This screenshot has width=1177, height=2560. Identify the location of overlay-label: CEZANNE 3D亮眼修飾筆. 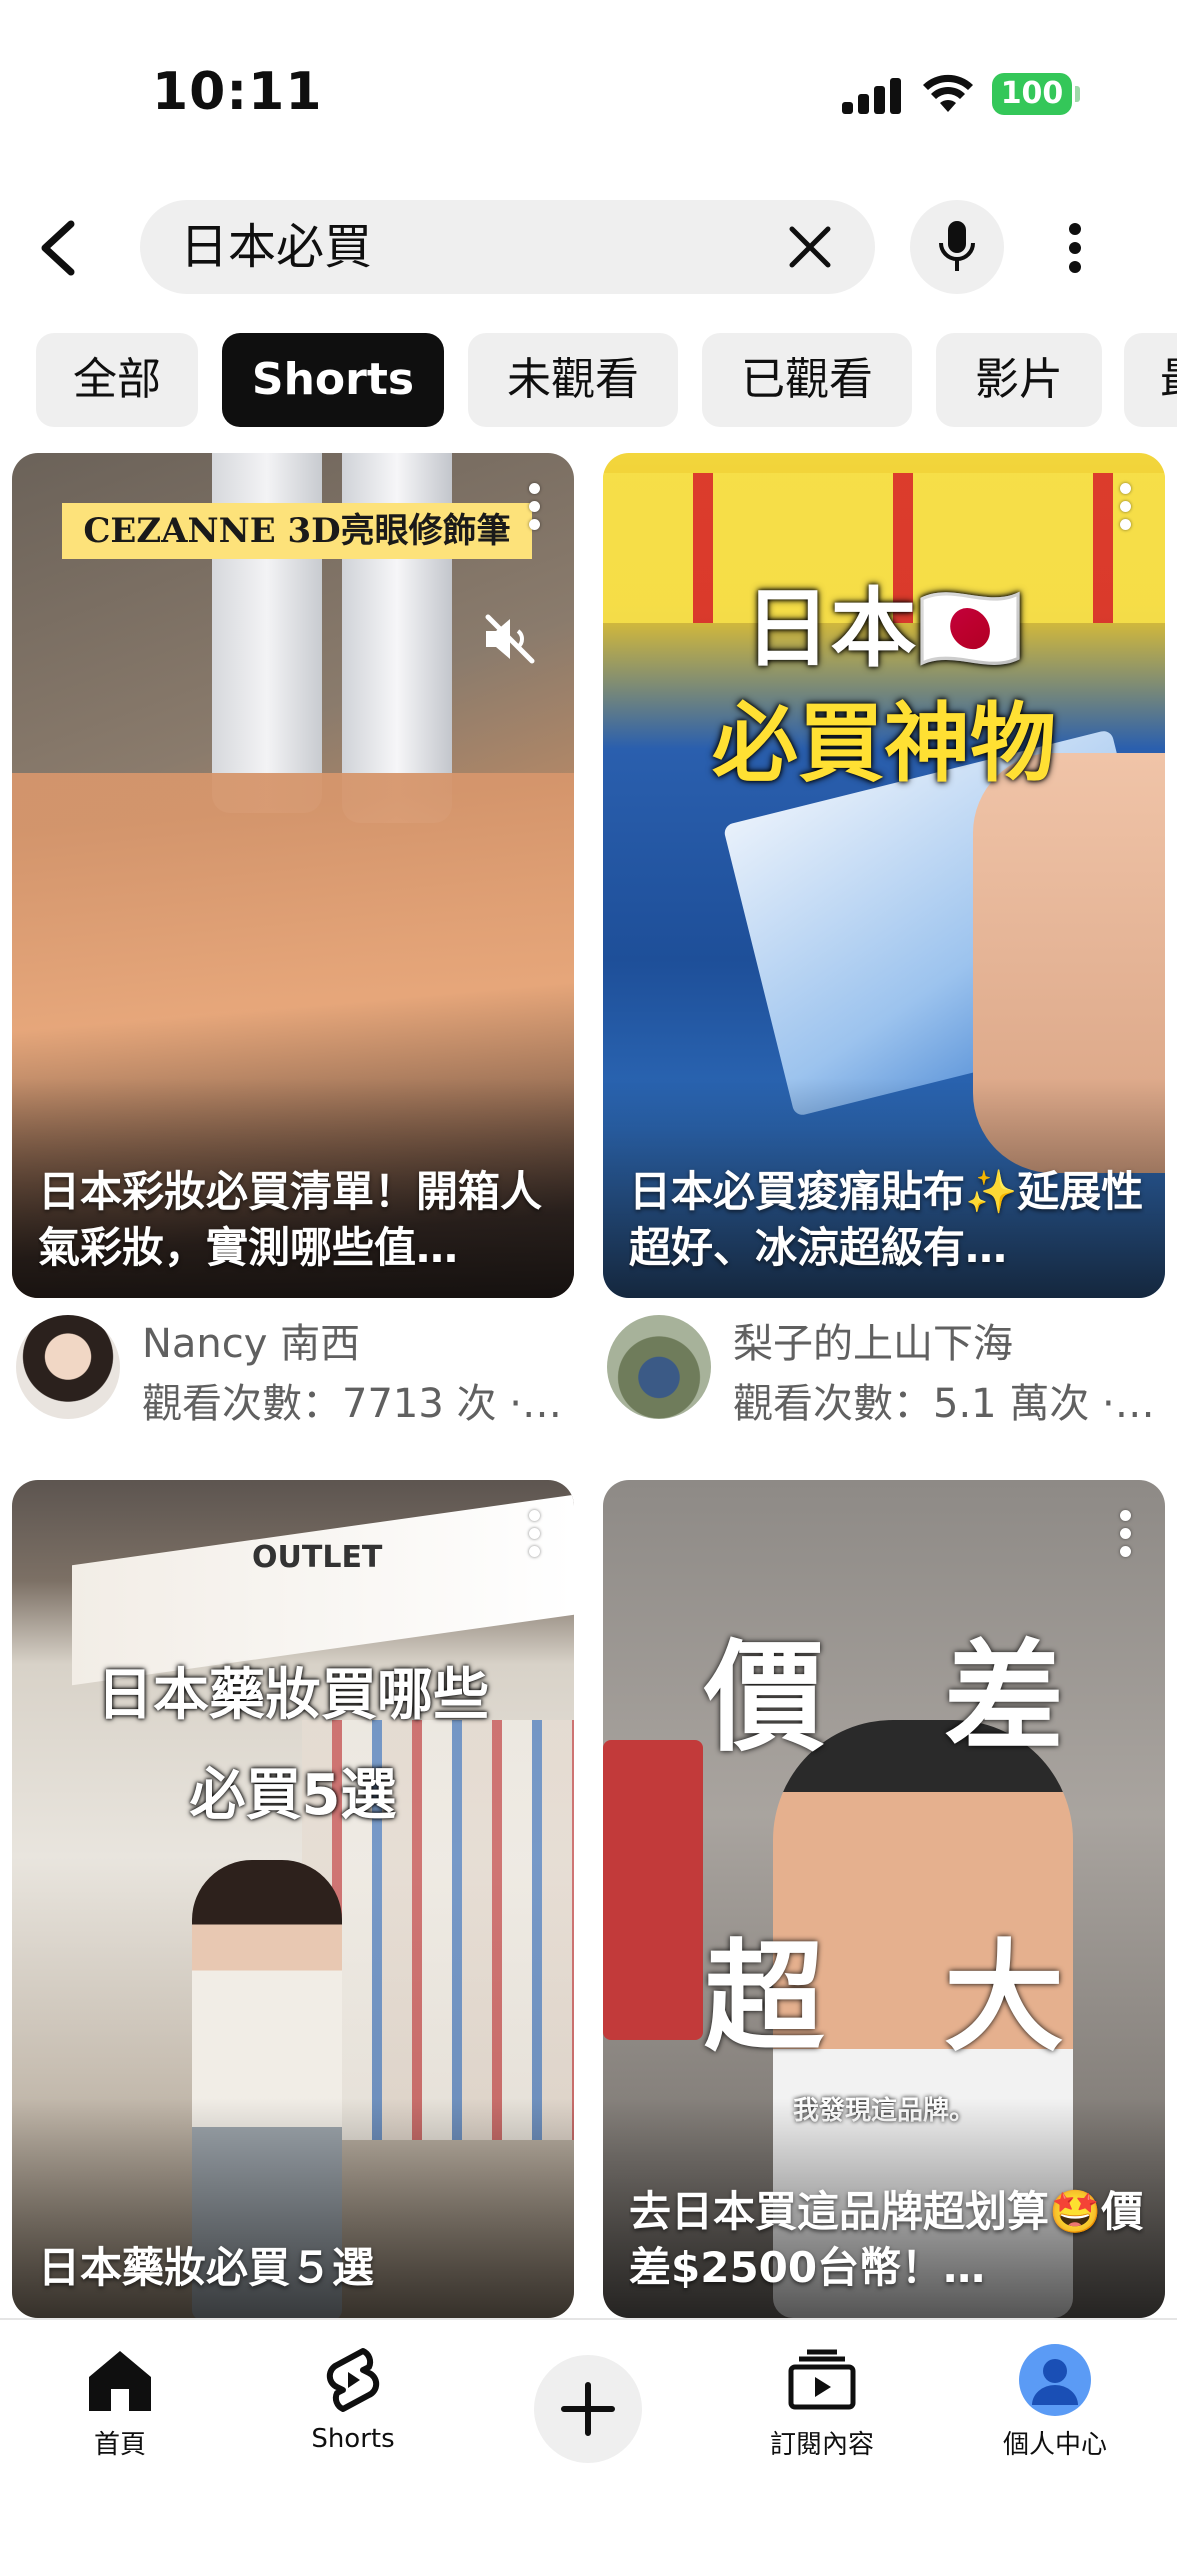
(297, 531).